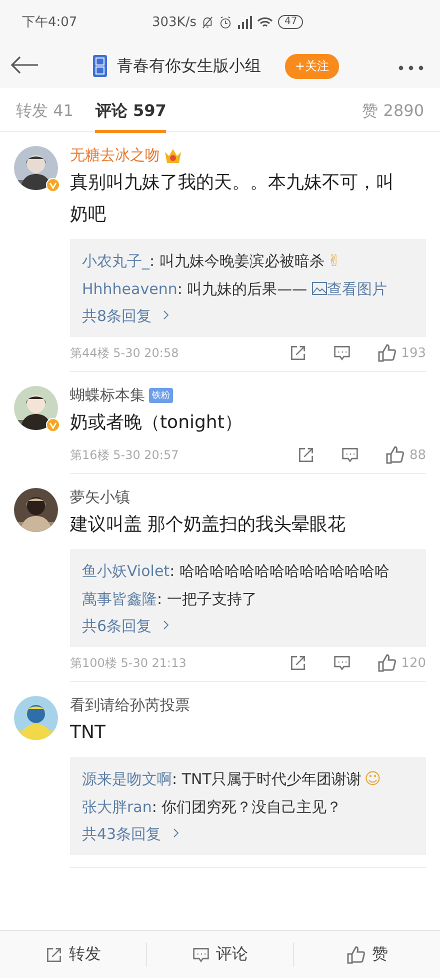  What do you see at coordinates (100, 497) in the screenshot?
I see `user-name: 夢矢小镇` at bounding box center [100, 497].